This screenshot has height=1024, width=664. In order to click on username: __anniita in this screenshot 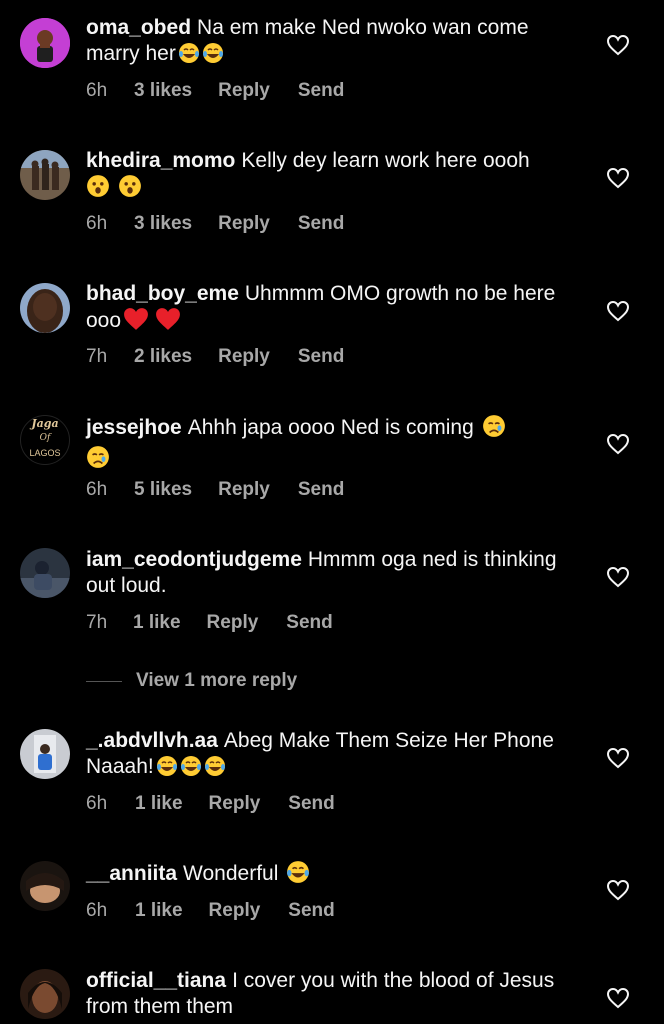, I will do `click(131, 873)`.